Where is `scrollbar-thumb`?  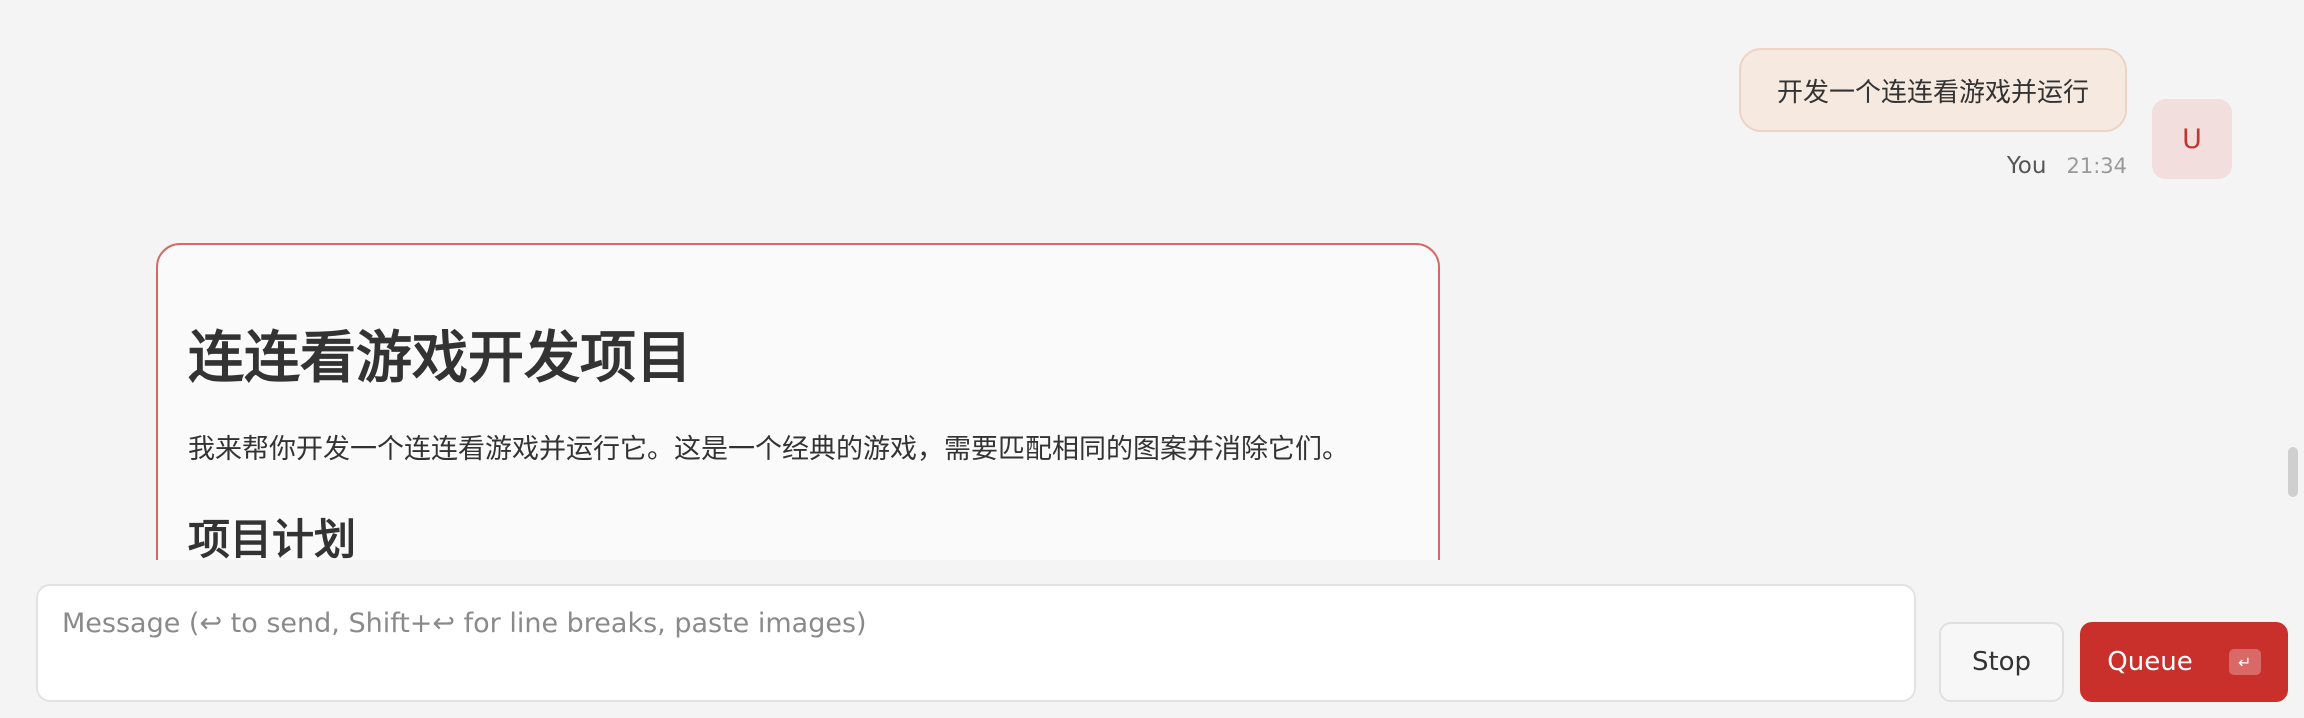
scrollbar-thumb is located at coordinates (2293, 472).